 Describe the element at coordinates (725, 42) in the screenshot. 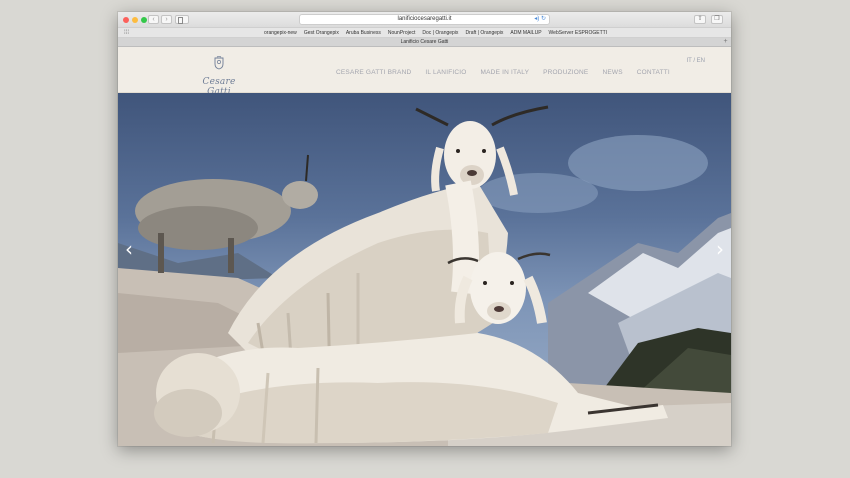

I see `new-tab-button: +` at that location.